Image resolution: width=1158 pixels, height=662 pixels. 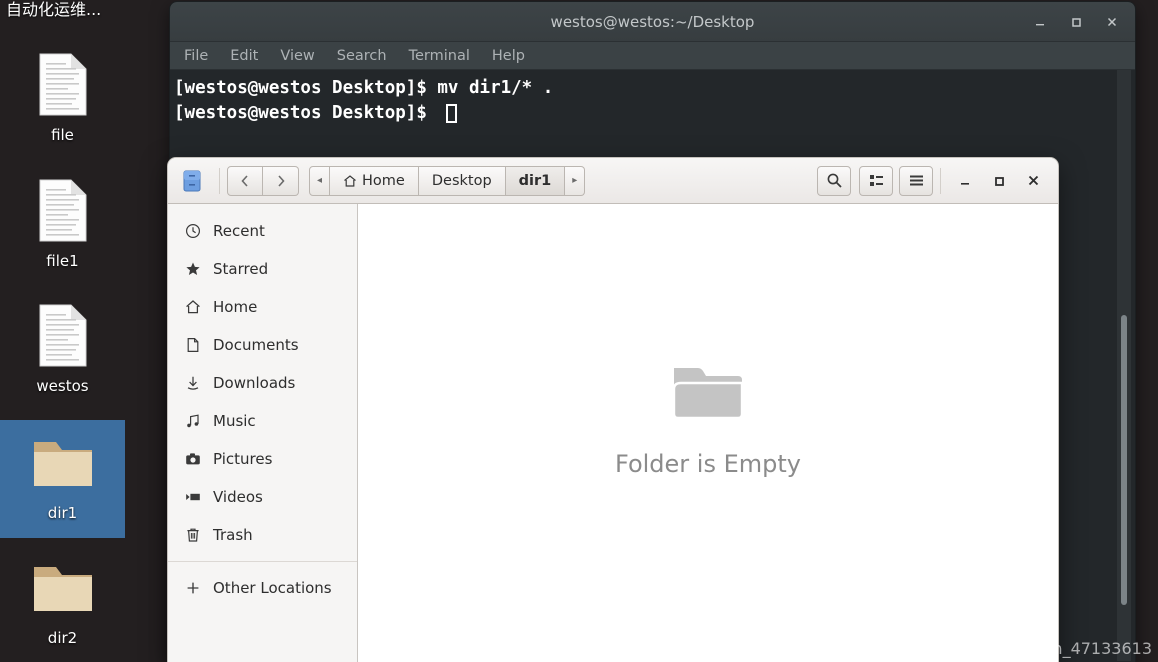 I want to click on search-icon, so click(x=834, y=180).